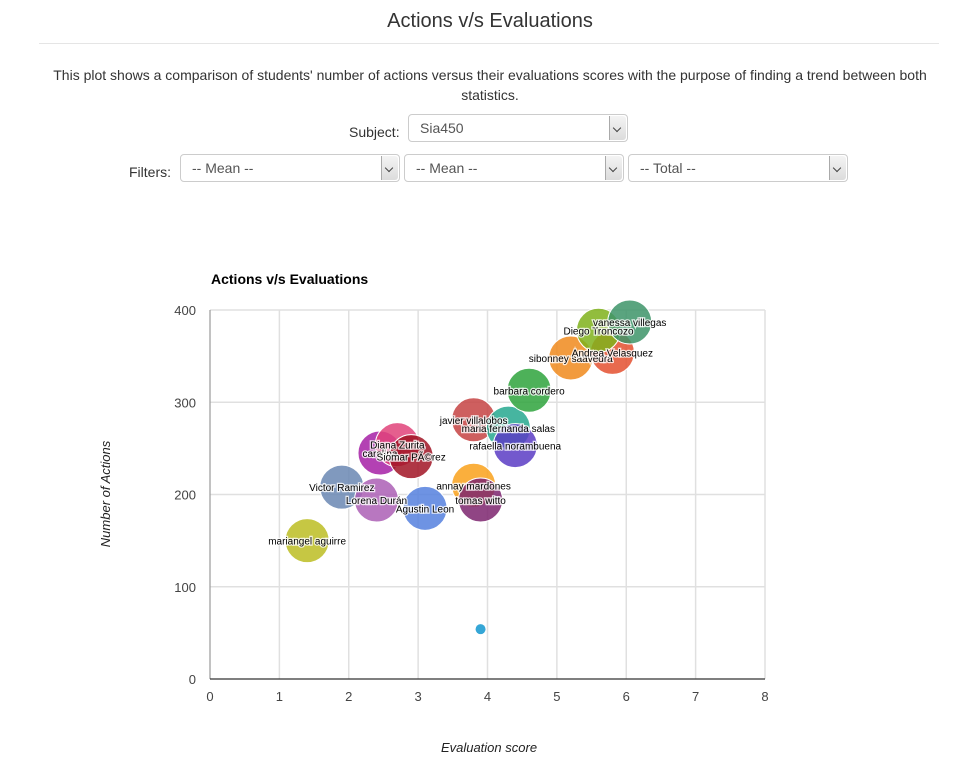 The width and height of the screenshot is (980, 765). What do you see at coordinates (425, 509) in the screenshot?
I see `bubble-label: Agustin Leon` at bounding box center [425, 509].